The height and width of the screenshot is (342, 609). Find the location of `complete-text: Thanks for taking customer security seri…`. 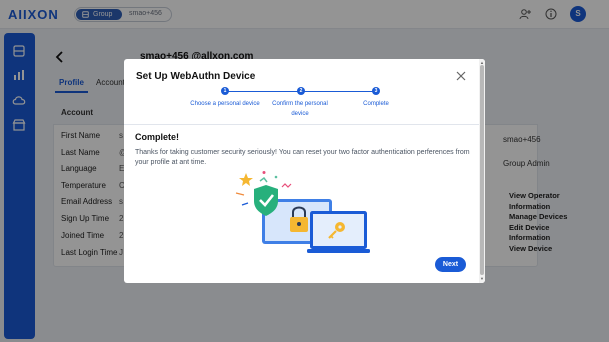

complete-text: Thanks for taking customer security seri… is located at coordinates (302, 157).